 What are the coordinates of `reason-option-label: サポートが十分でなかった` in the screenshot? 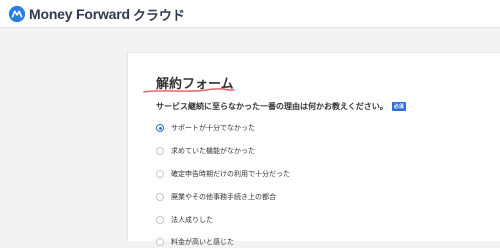 It's located at (213, 128).